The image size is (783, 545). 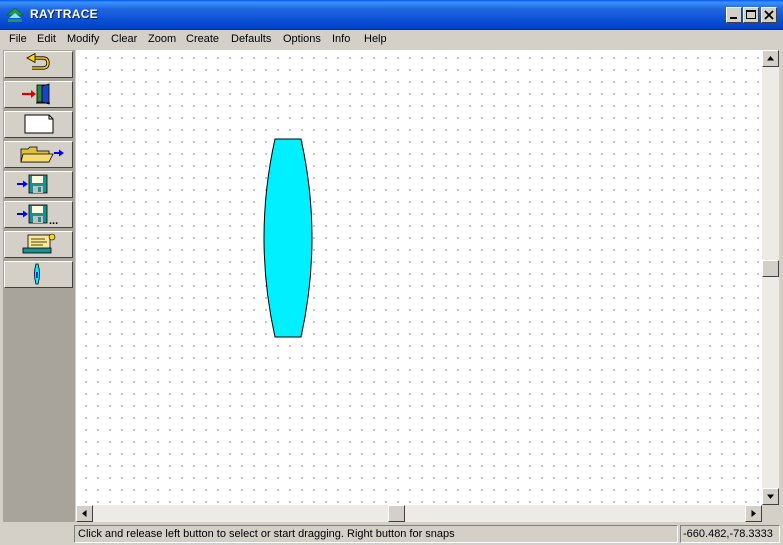 I want to click on undo-button, so click(x=38, y=64).